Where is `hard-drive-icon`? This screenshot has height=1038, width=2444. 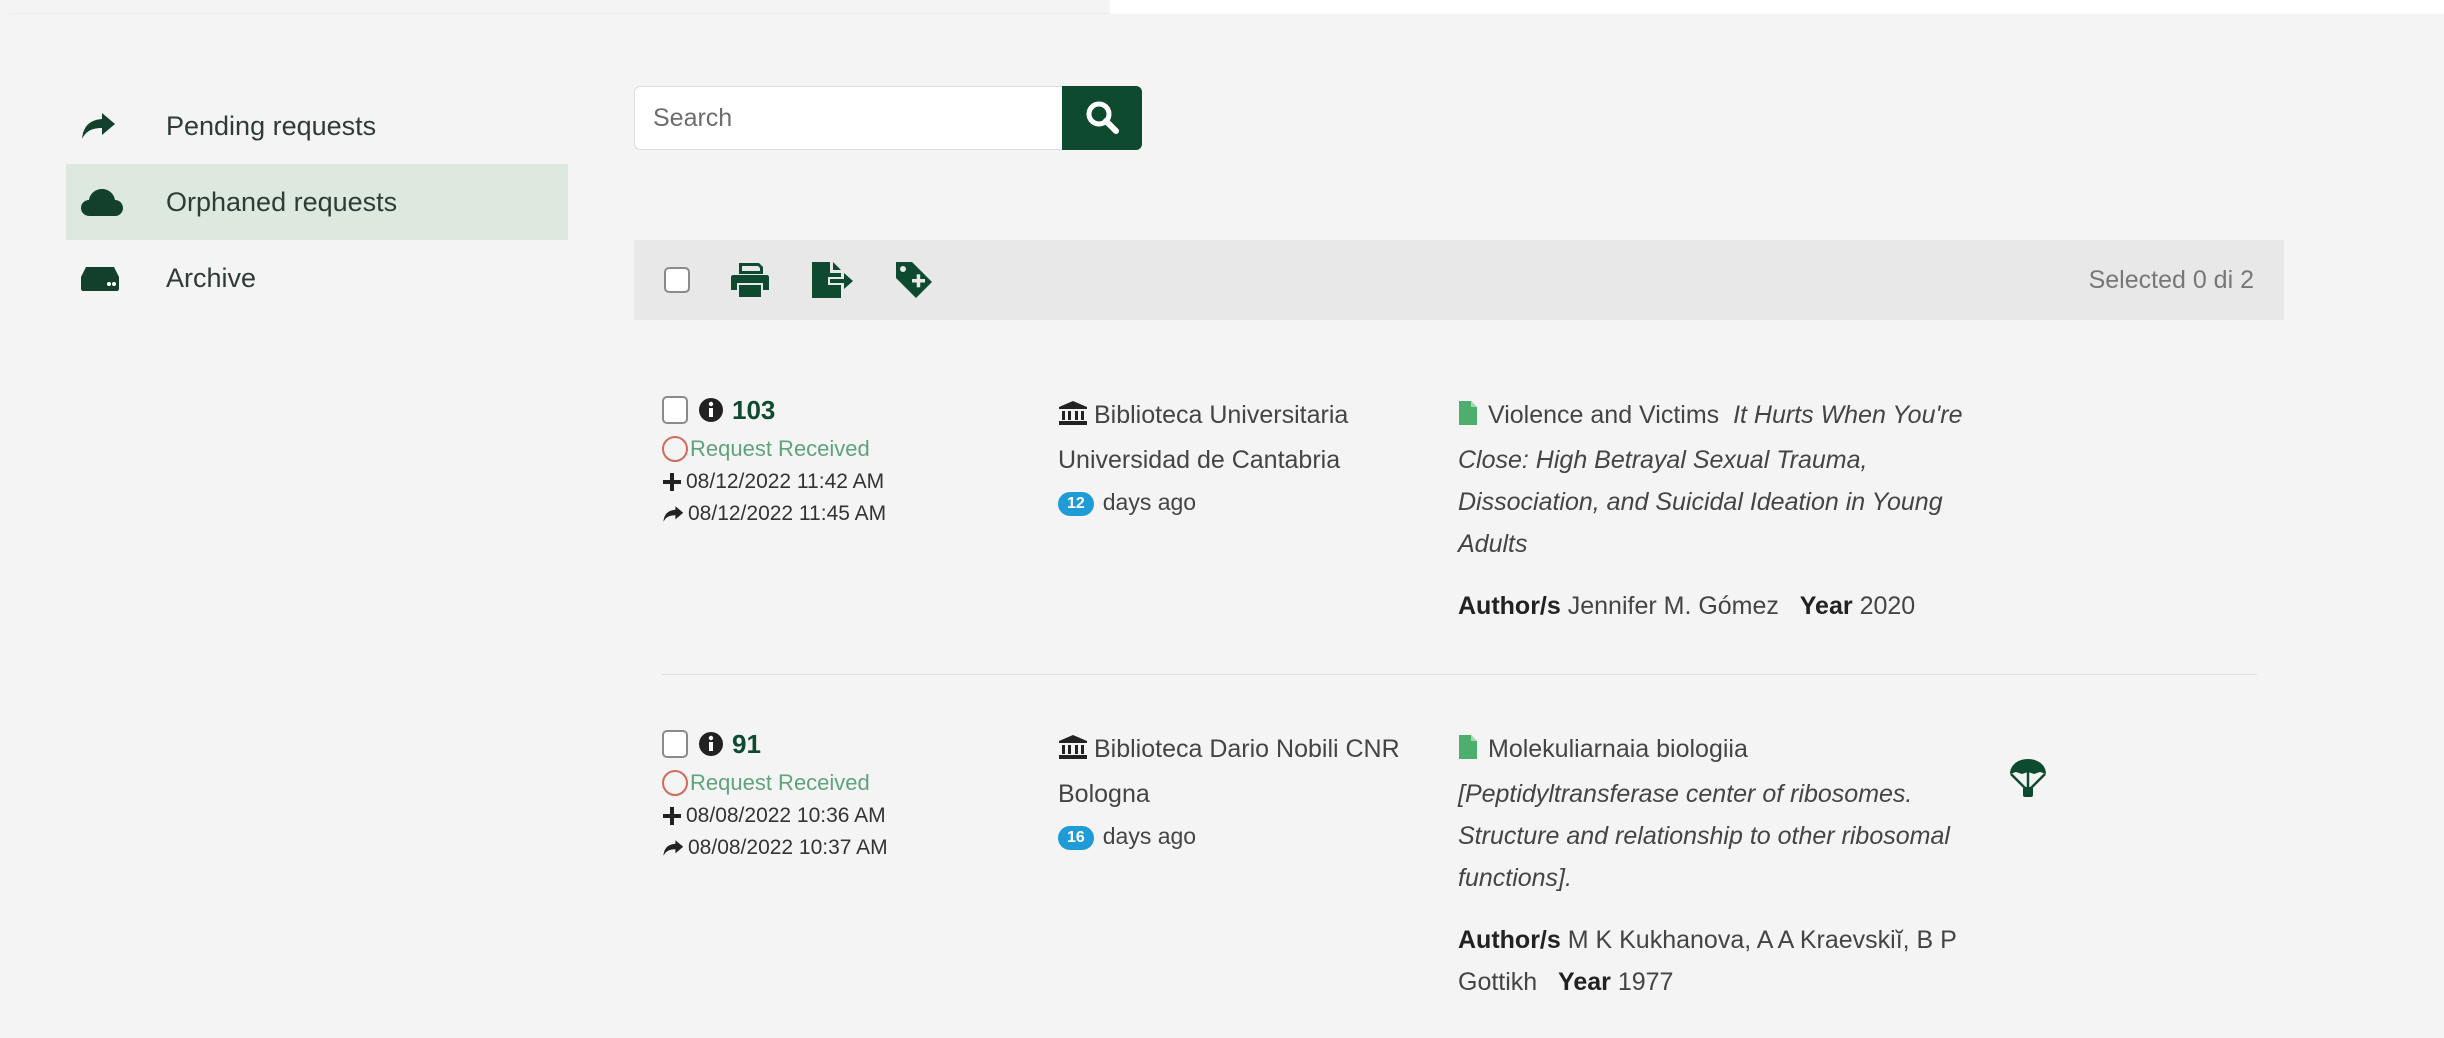
hard-drive-icon is located at coordinates (108, 278).